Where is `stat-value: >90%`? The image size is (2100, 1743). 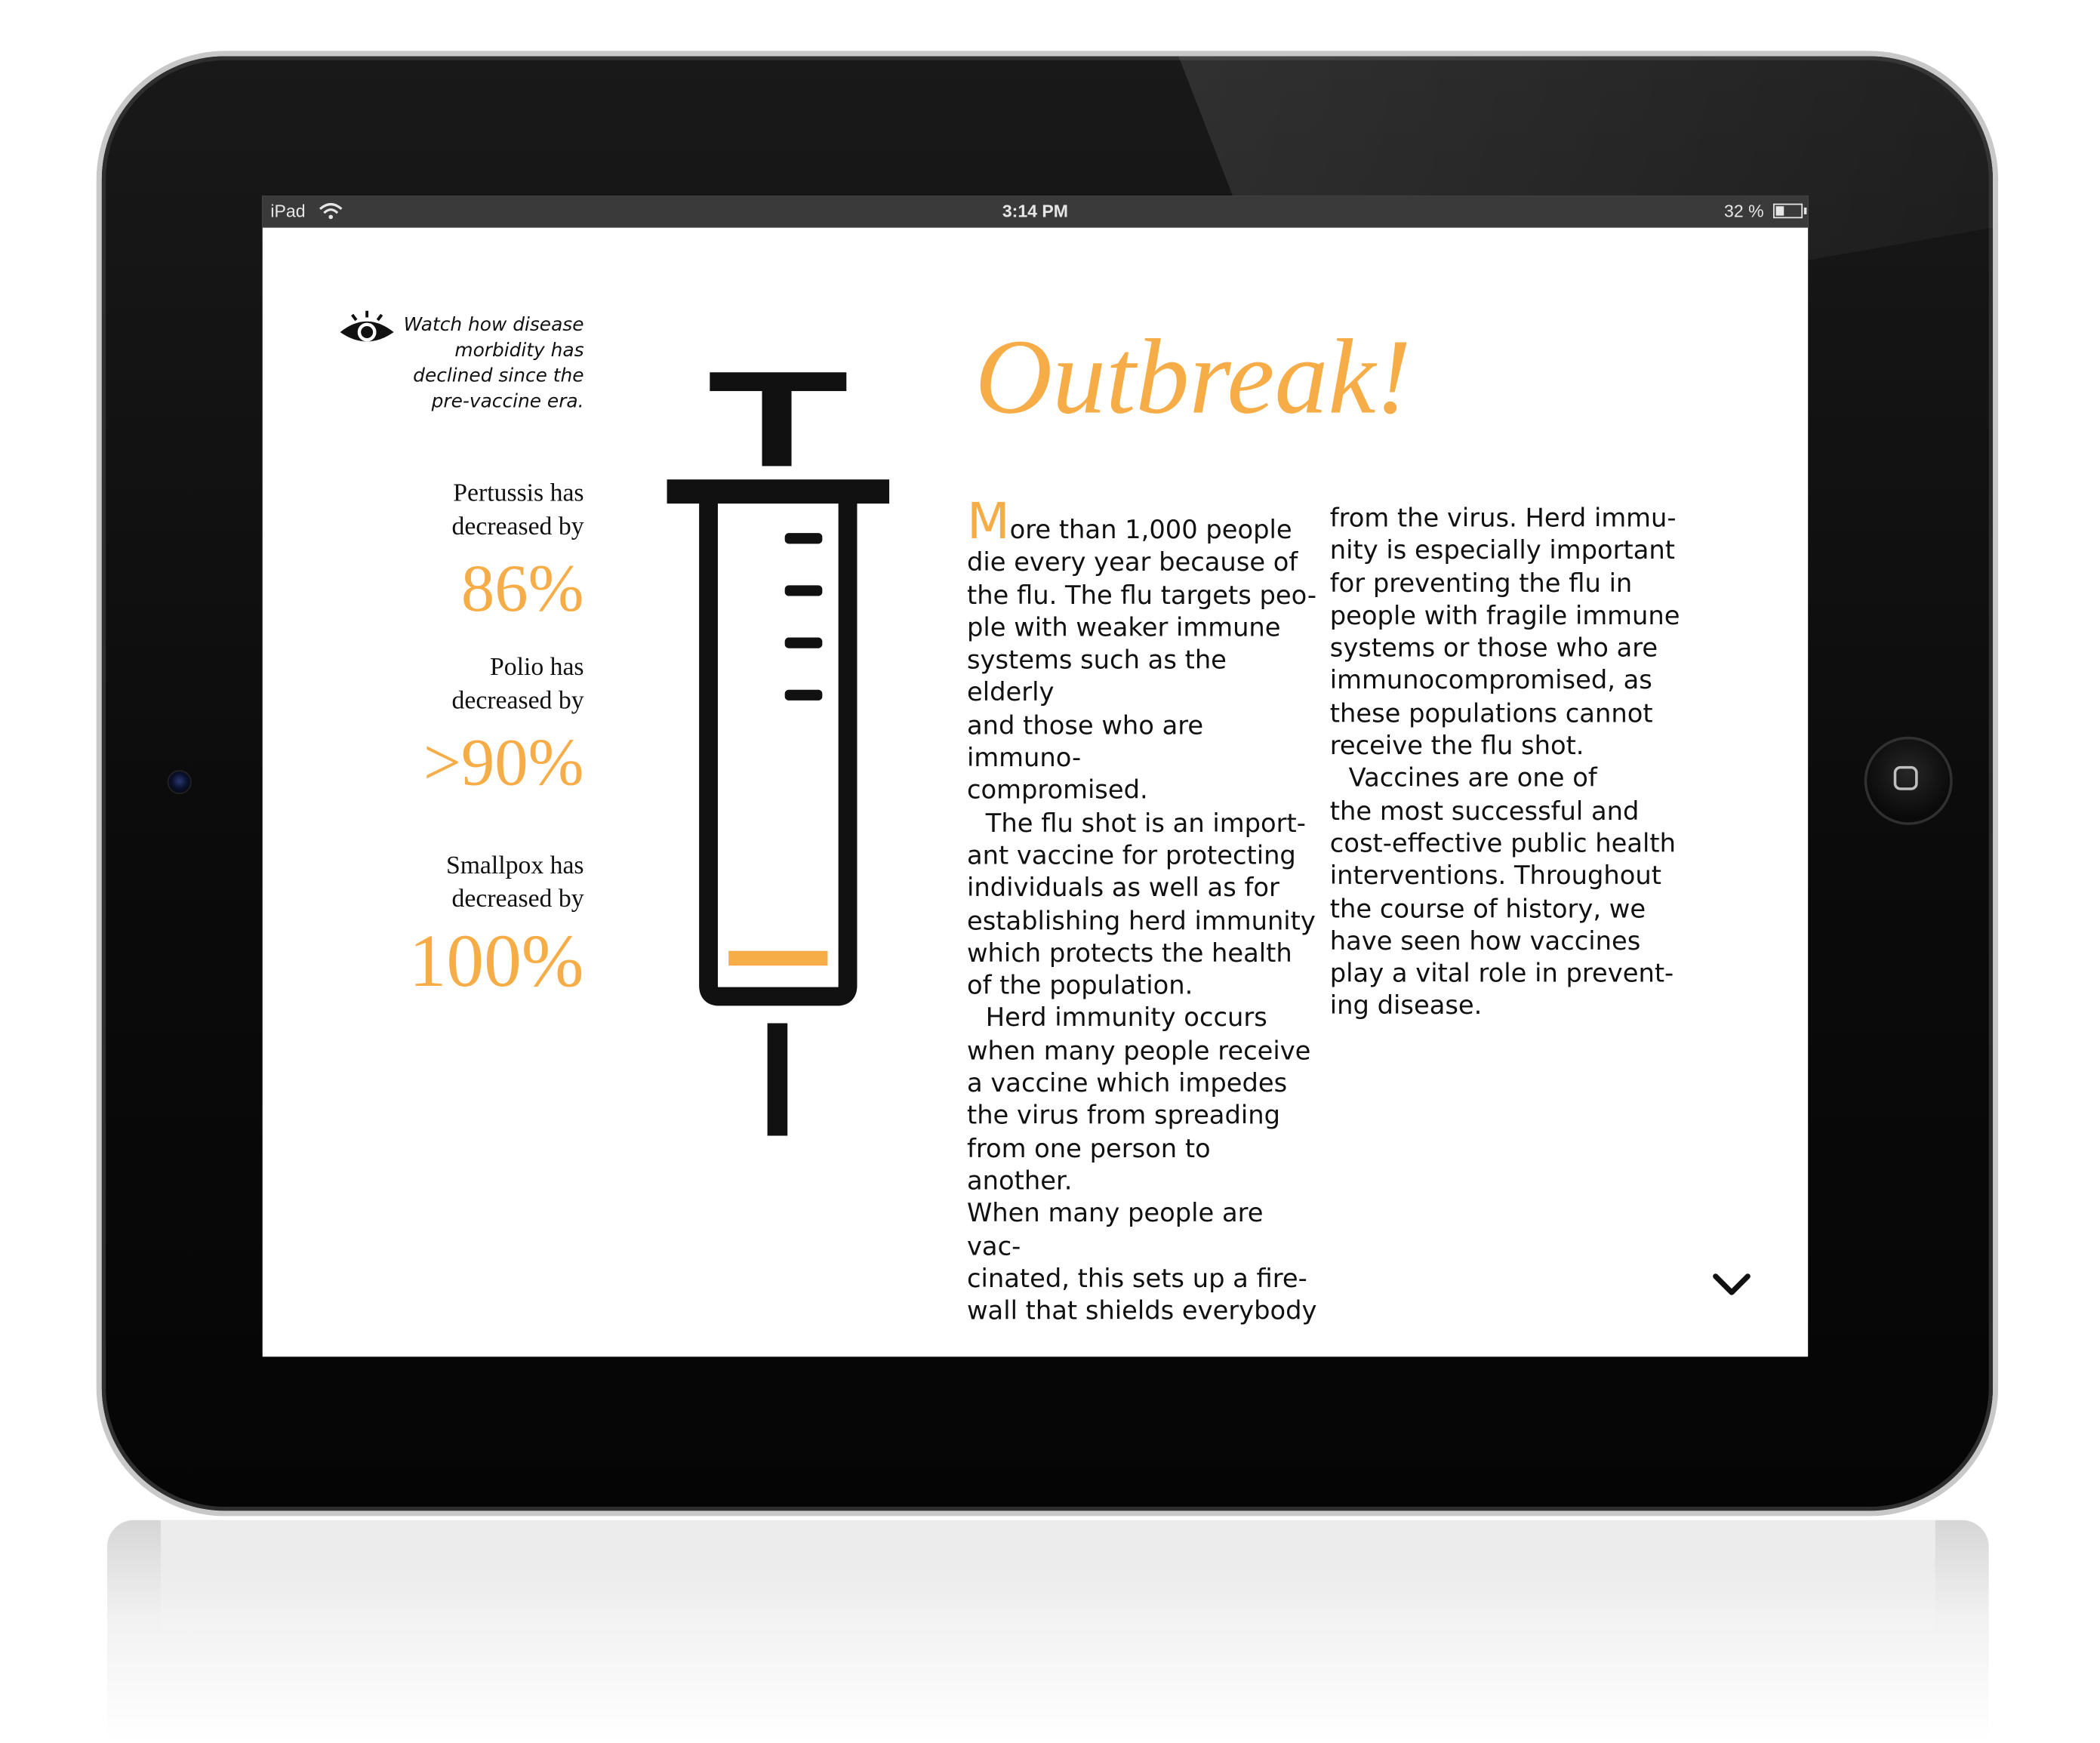
stat-value: >90% is located at coordinates (504, 762).